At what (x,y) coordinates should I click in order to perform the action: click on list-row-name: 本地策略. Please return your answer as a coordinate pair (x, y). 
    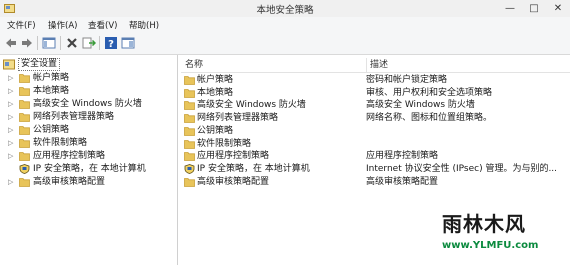
    Looking at the image, I should click on (215, 92).